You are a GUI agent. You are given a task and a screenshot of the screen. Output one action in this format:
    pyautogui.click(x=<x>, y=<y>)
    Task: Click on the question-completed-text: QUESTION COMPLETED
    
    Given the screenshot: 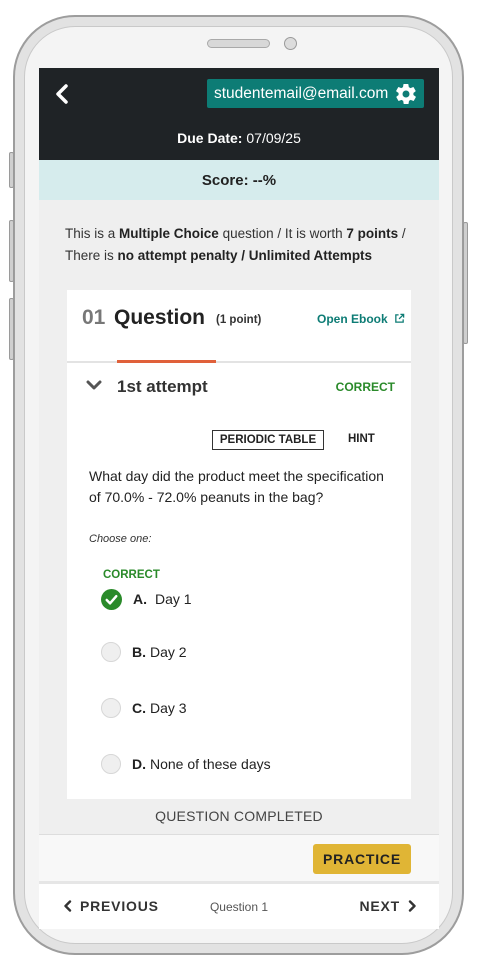 What is the action you would take?
    pyautogui.click(x=239, y=816)
    